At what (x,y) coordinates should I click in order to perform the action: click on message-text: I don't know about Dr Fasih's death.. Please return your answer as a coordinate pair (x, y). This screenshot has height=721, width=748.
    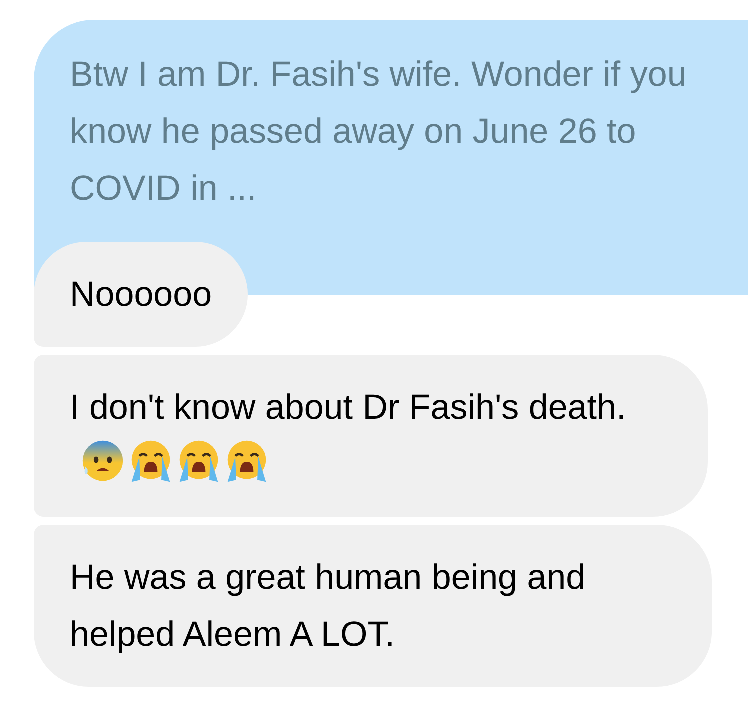
    Looking at the image, I should click on (348, 407).